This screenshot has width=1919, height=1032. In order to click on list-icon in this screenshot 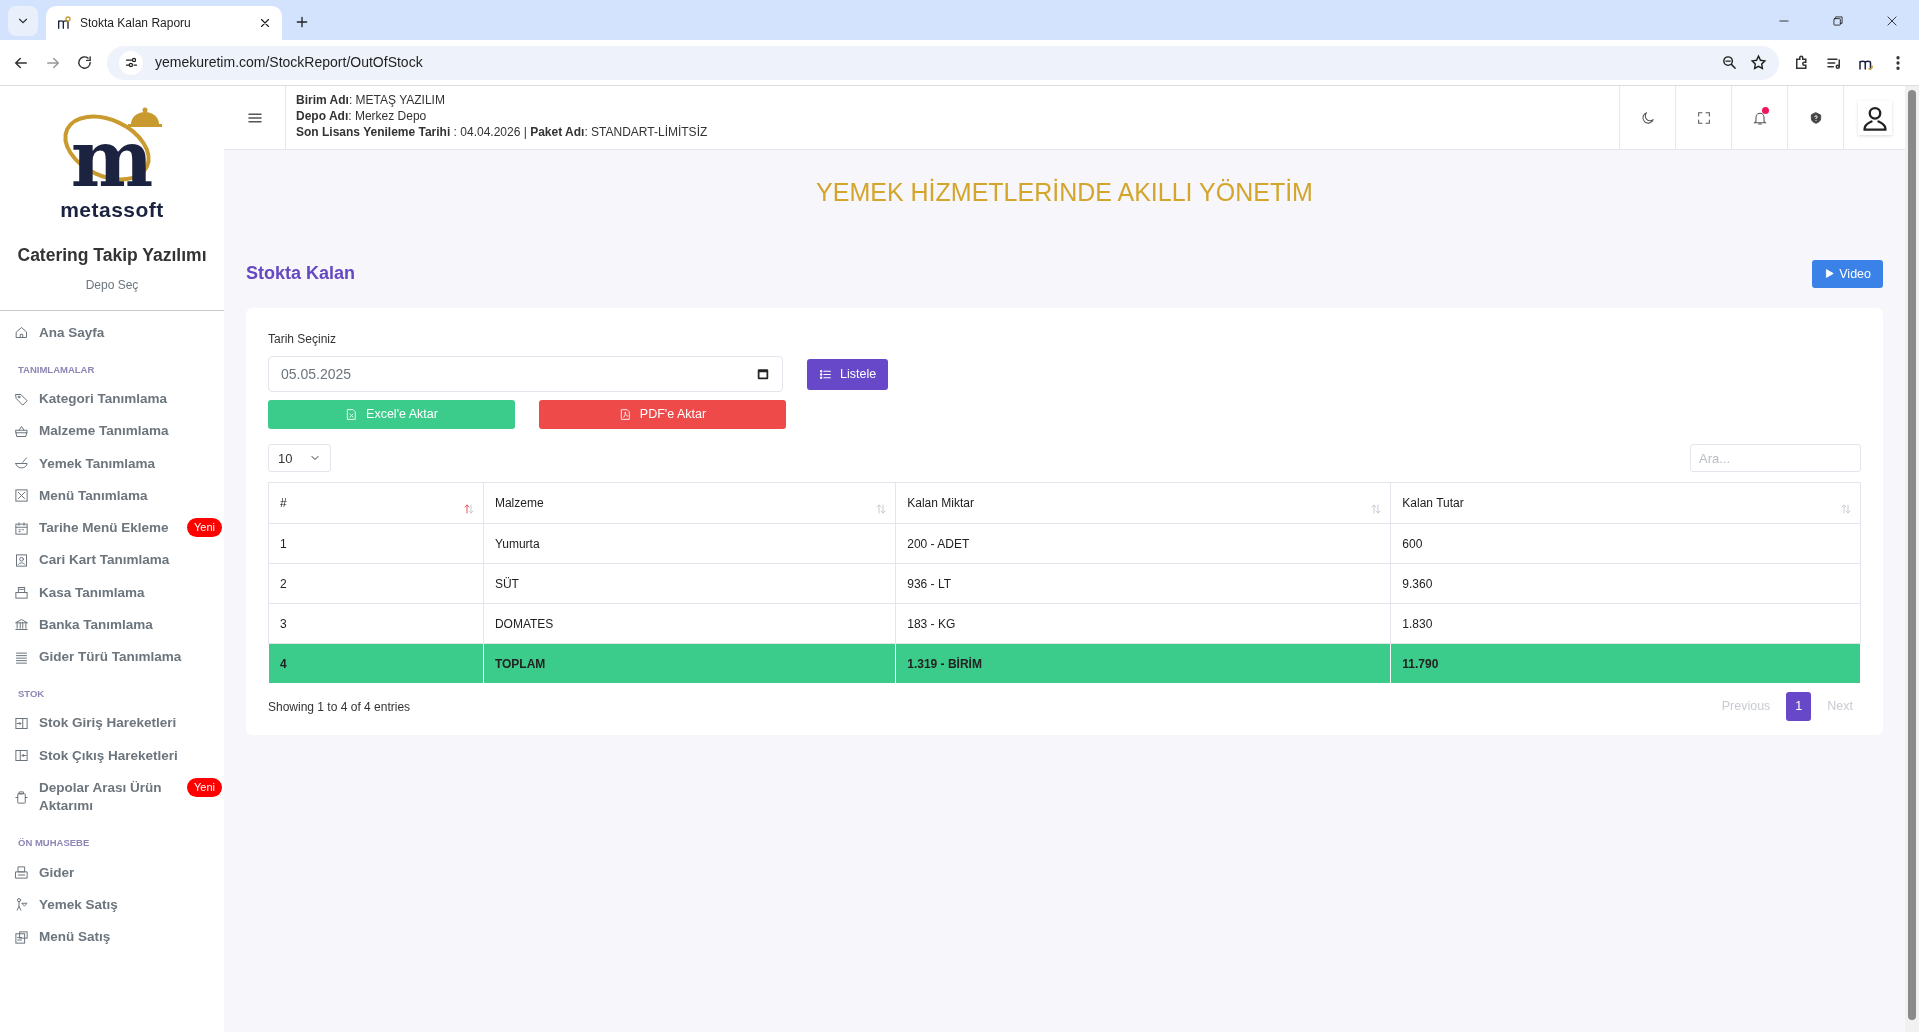, I will do `click(825, 374)`.